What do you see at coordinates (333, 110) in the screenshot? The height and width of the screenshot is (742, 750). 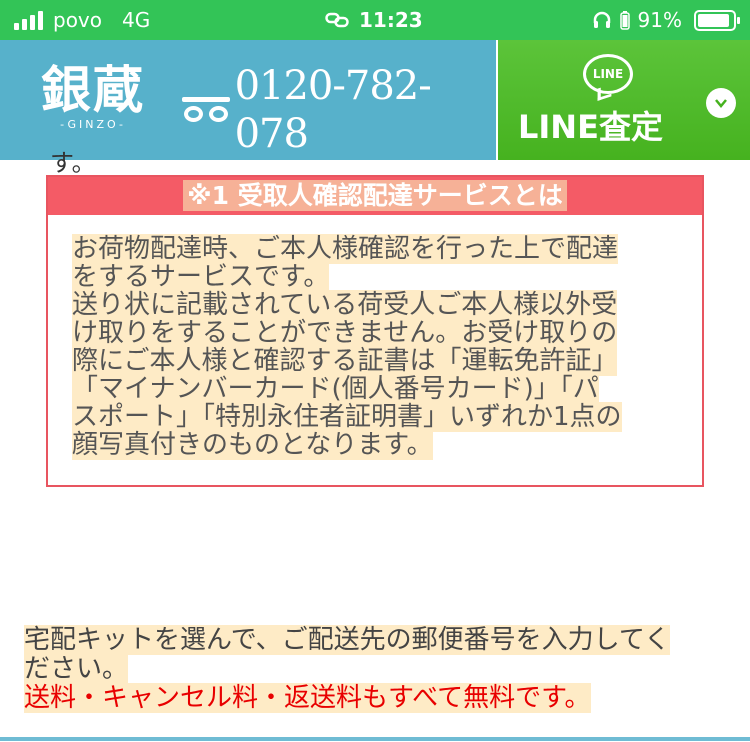 I see `phone-number: 0120-782-078` at bounding box center [333, 110].